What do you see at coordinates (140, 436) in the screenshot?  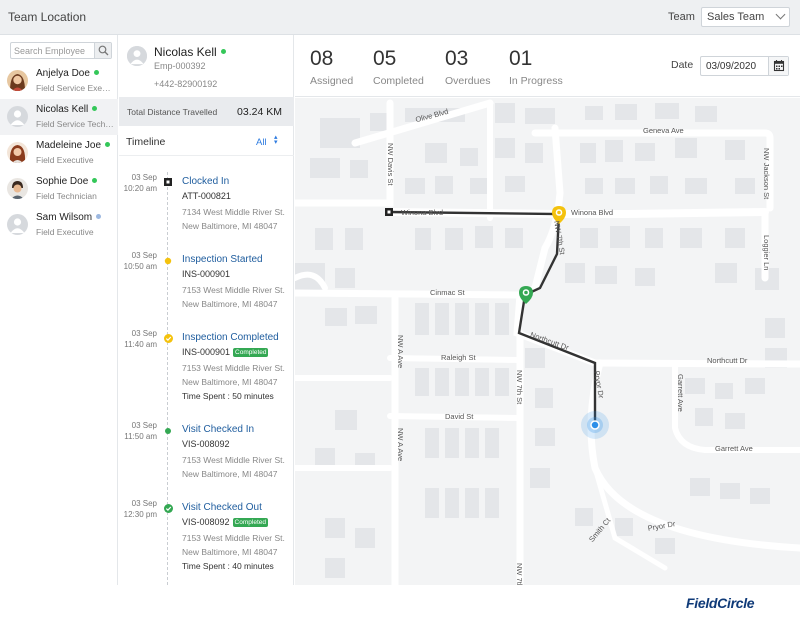 I see `timeline-time: 11:50 am` at bounding box center [140, 436].